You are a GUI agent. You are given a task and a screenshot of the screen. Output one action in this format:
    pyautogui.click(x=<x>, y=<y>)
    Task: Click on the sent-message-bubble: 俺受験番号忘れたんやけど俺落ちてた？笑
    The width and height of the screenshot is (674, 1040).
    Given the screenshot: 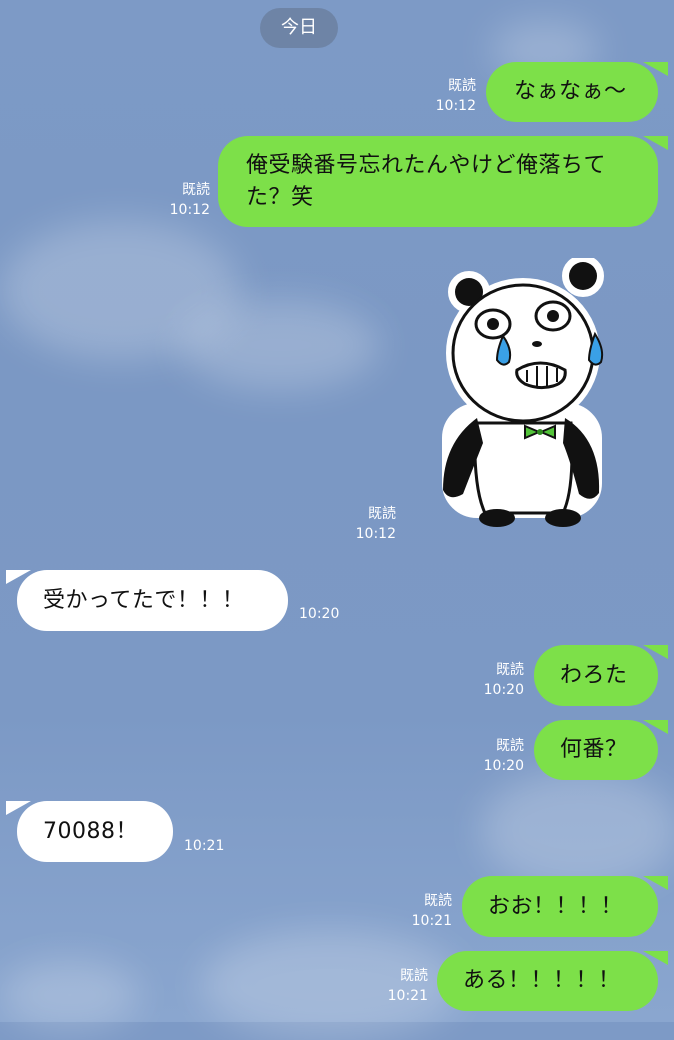 What is the action you would take?
    pyautogui.click(x=438, y=181)
    